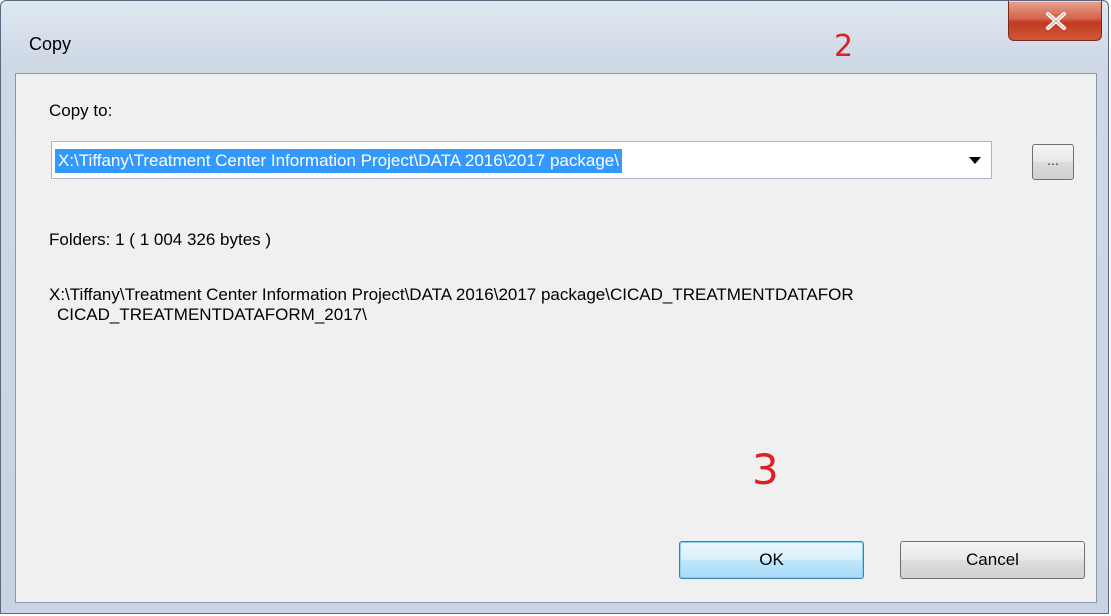 The height and width of the screenshot is (616, 1111). Describe the element at coordinates (81, 110) in the screenshot. I see `copy-to-label: Copy to:` at that location.